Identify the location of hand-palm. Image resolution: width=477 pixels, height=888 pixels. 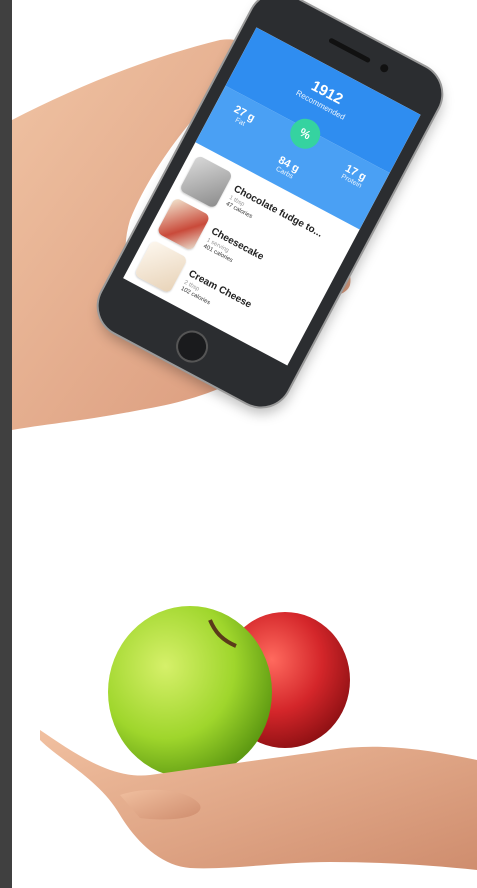
(258, 800).